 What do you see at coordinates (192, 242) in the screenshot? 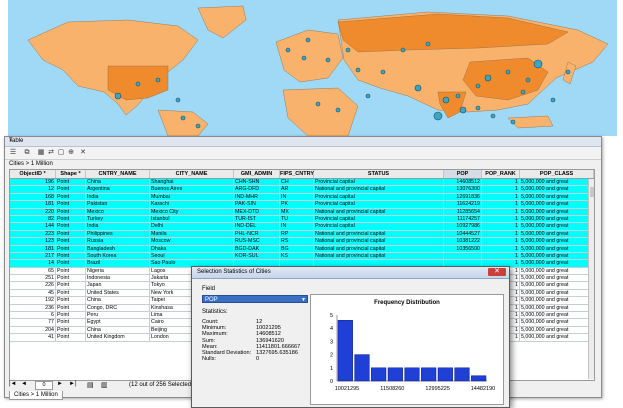
I see `table-cell: Moscow` at bounding box center [192, 242].